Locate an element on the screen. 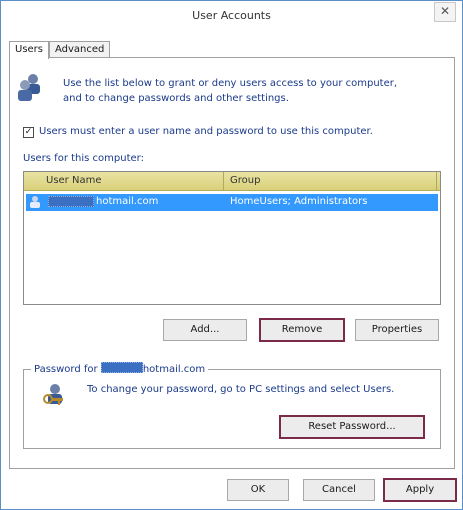 This screenshot has width=463, height=510. window-title: User Accounts is located at coordinates (231, 15).